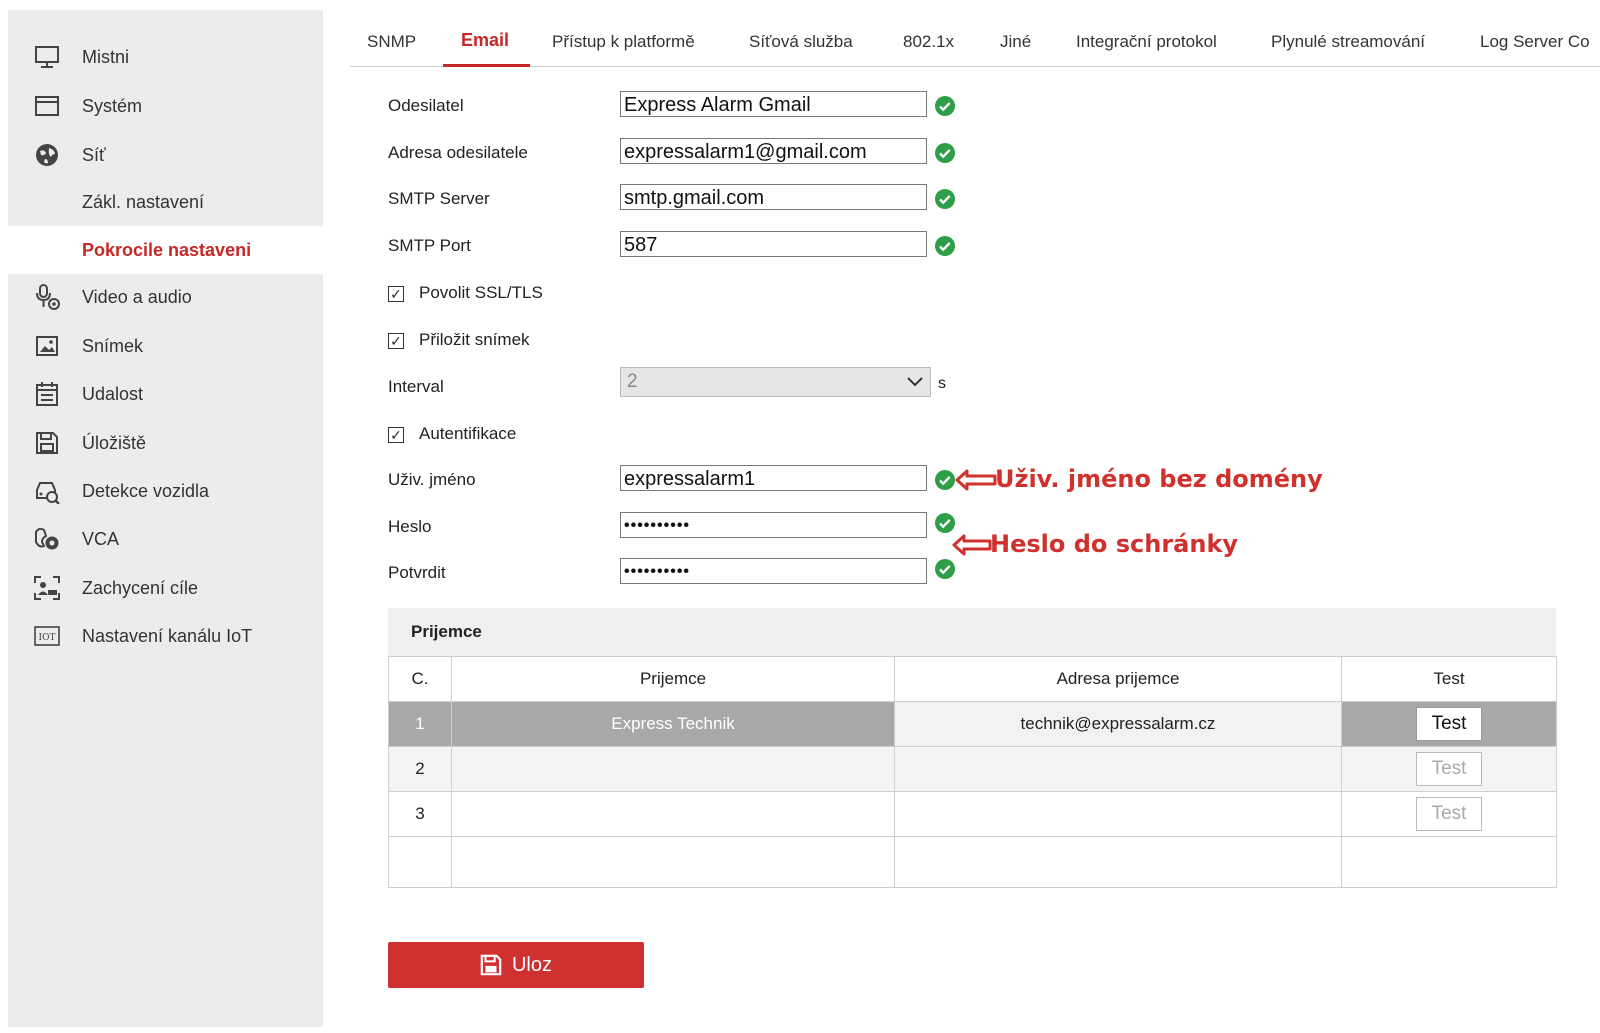  What do you see at coordinates (775, 382) in the screenshot?
I see `interval-select: 2` at bounding box center [775, 382].